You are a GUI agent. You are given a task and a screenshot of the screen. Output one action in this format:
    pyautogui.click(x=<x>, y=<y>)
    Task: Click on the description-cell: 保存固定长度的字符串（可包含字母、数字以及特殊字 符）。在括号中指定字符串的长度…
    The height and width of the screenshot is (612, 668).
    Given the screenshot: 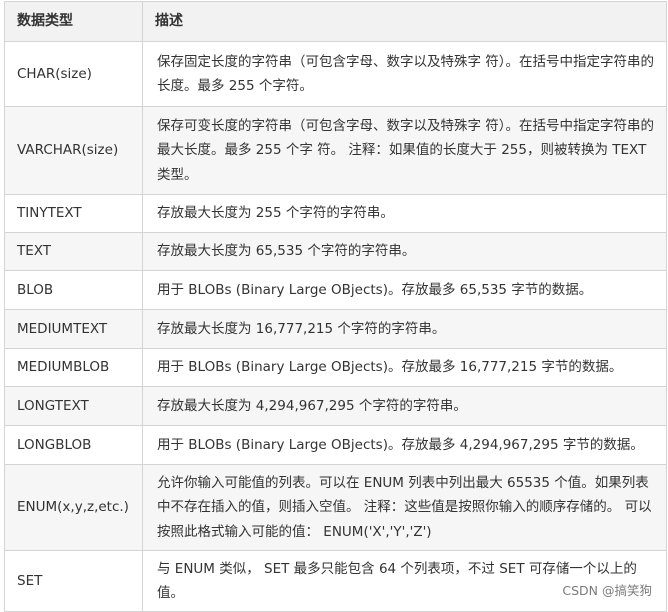 What is the action you would take?
    pyautogui.click(x=404, y=74)
    